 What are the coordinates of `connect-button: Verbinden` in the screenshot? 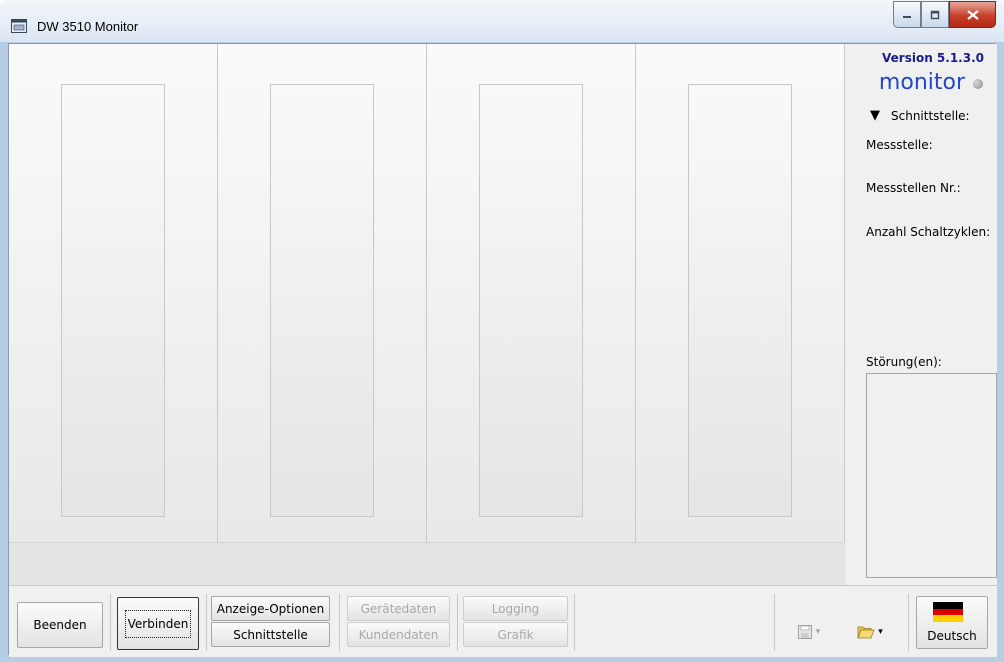 It's located at (158, 623).